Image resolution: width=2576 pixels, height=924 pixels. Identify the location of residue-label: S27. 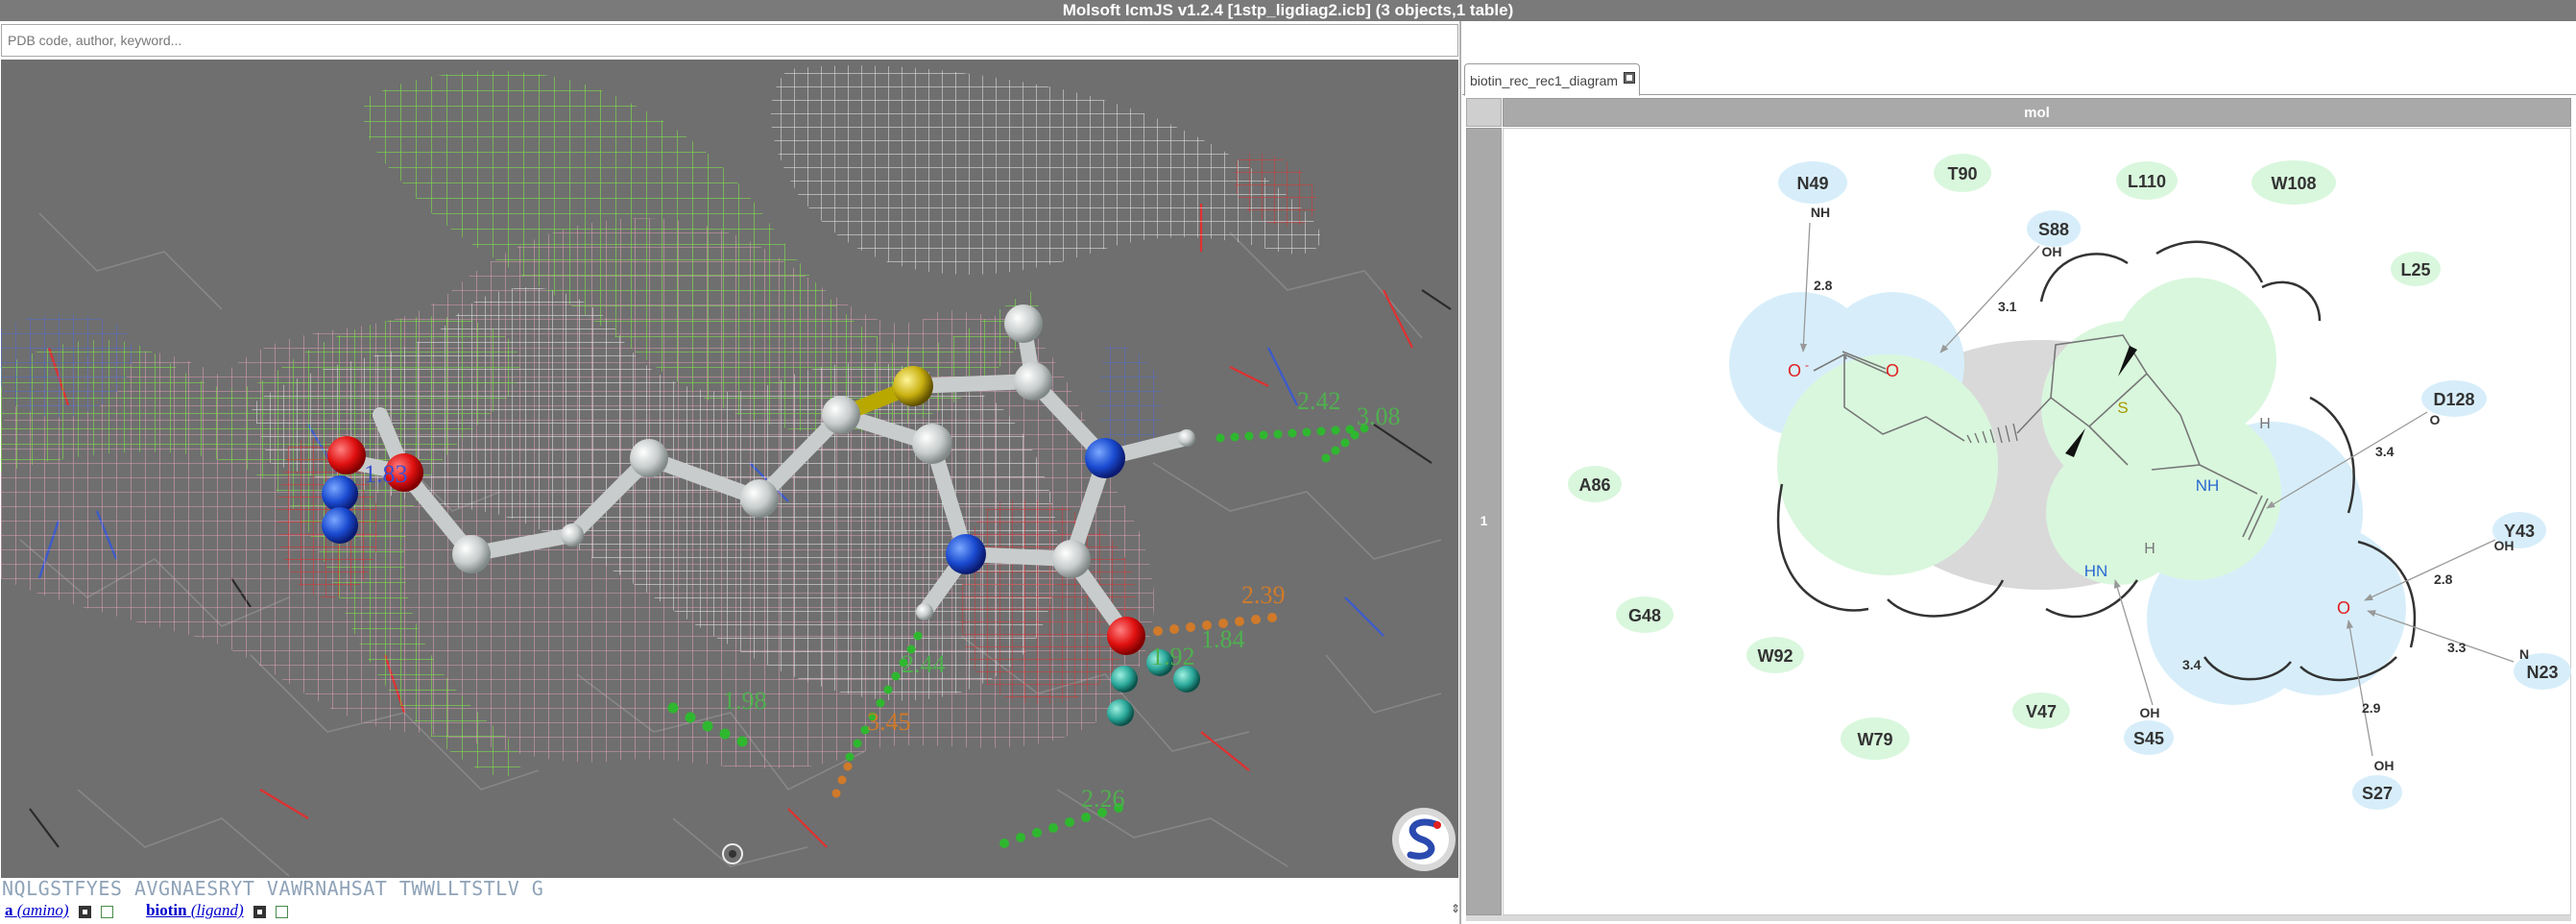
(2377, 793).